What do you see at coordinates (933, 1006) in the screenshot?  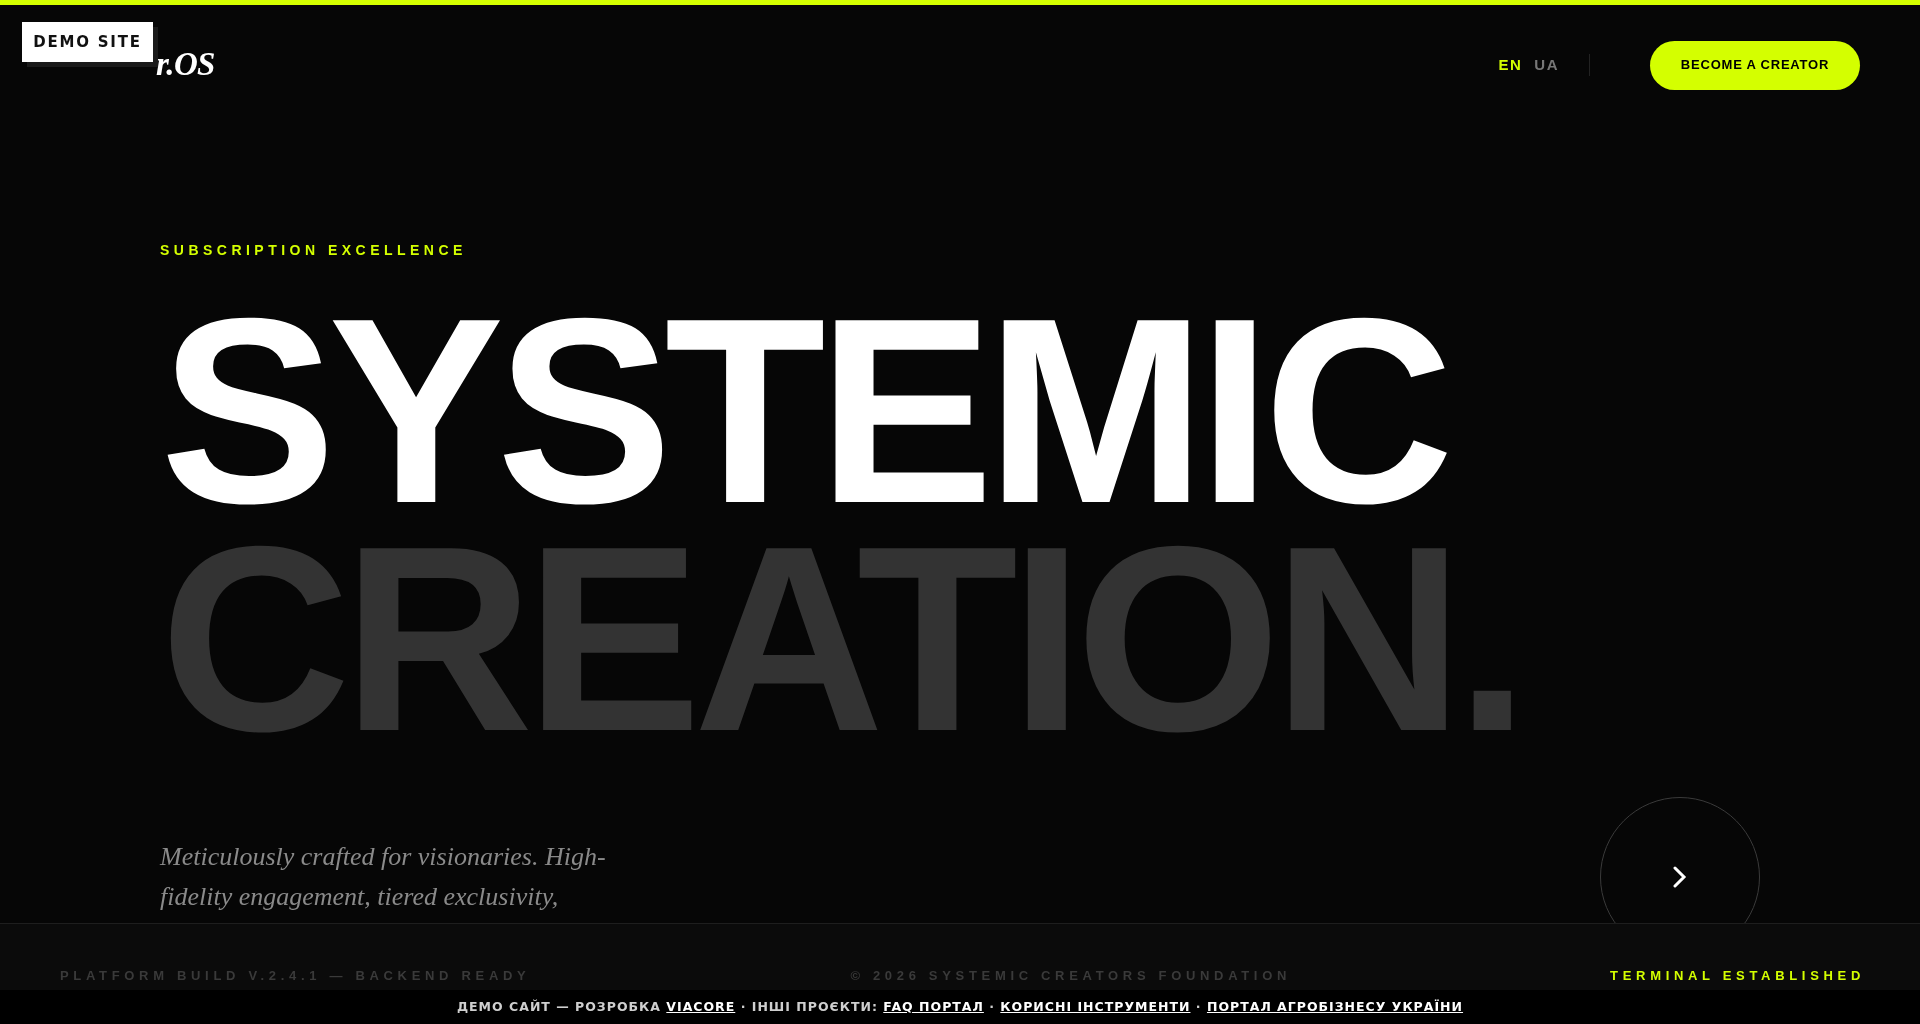 I see `footer-link: FAQ ПОРТАЛ` at bounding box center [933, 1006].